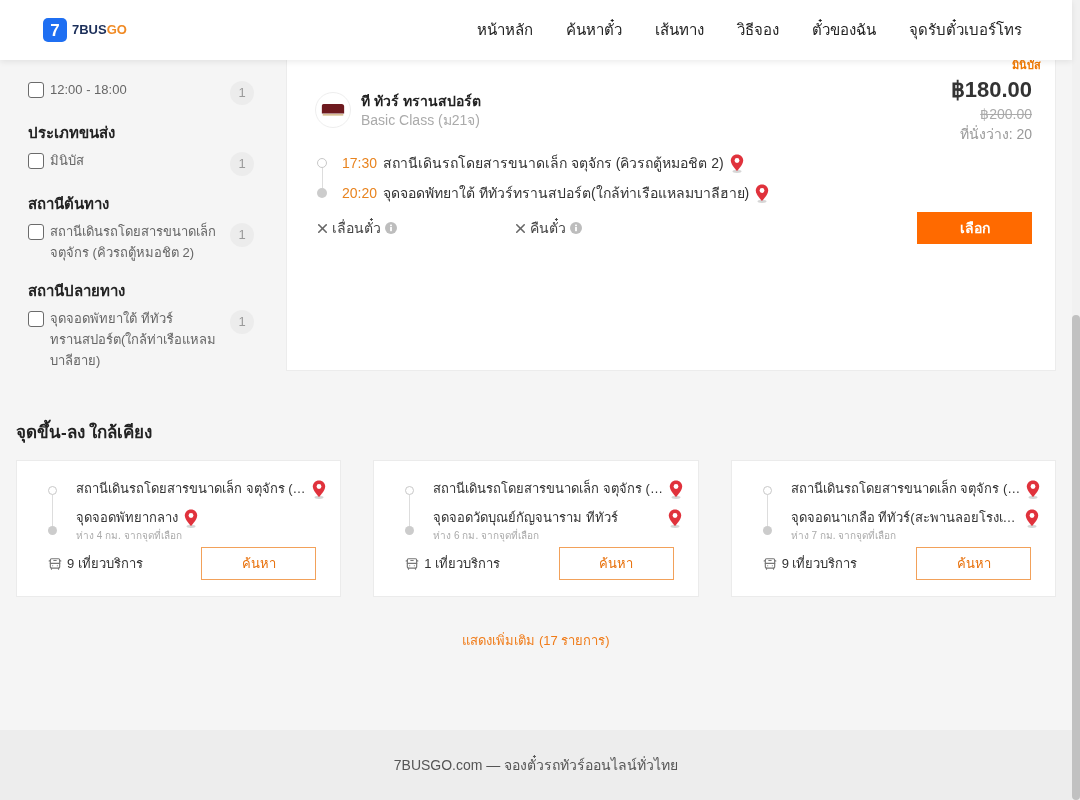 The image size is (1080, 800). Describe the element at coordinates (1026, 65) in the screenshot. I see `vehicle-type-tag: มินิบัส` at that location.